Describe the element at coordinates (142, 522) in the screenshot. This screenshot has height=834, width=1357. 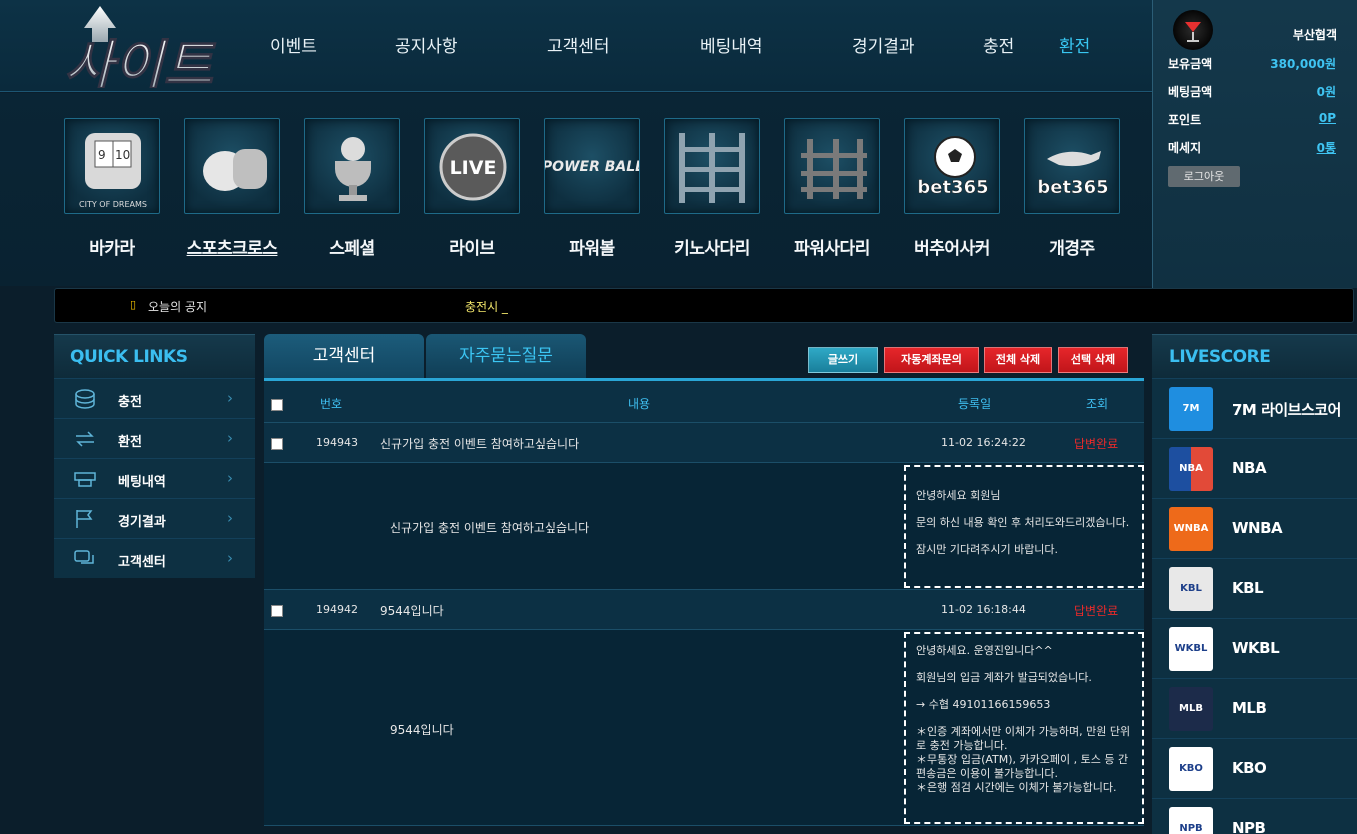
I see `quick-link-label: 경기결과` at that location.